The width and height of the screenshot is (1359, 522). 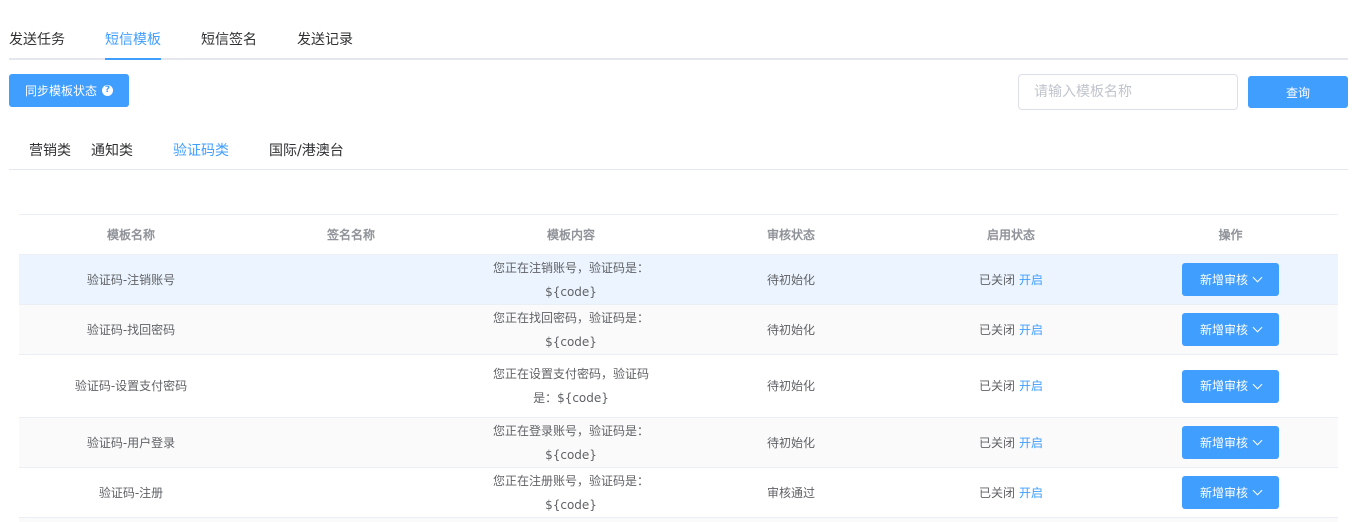 I want to click on template-content: 您正在注销账号，验证码是：${code}, so click(x=571, y=279).